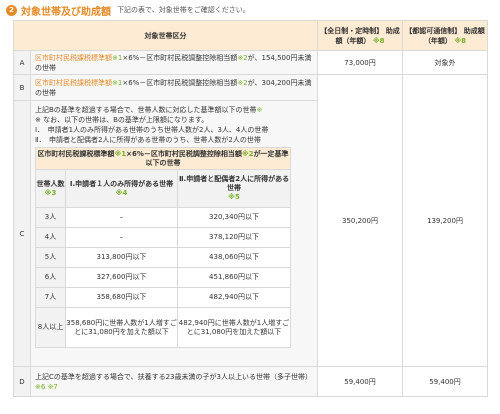 Image resolution: width=500 pixels, height=414 pixels. What do you see at coordinates (22, 62) in the screenshot?
I see `row-label-a: A` at bounding box center [22, 62].